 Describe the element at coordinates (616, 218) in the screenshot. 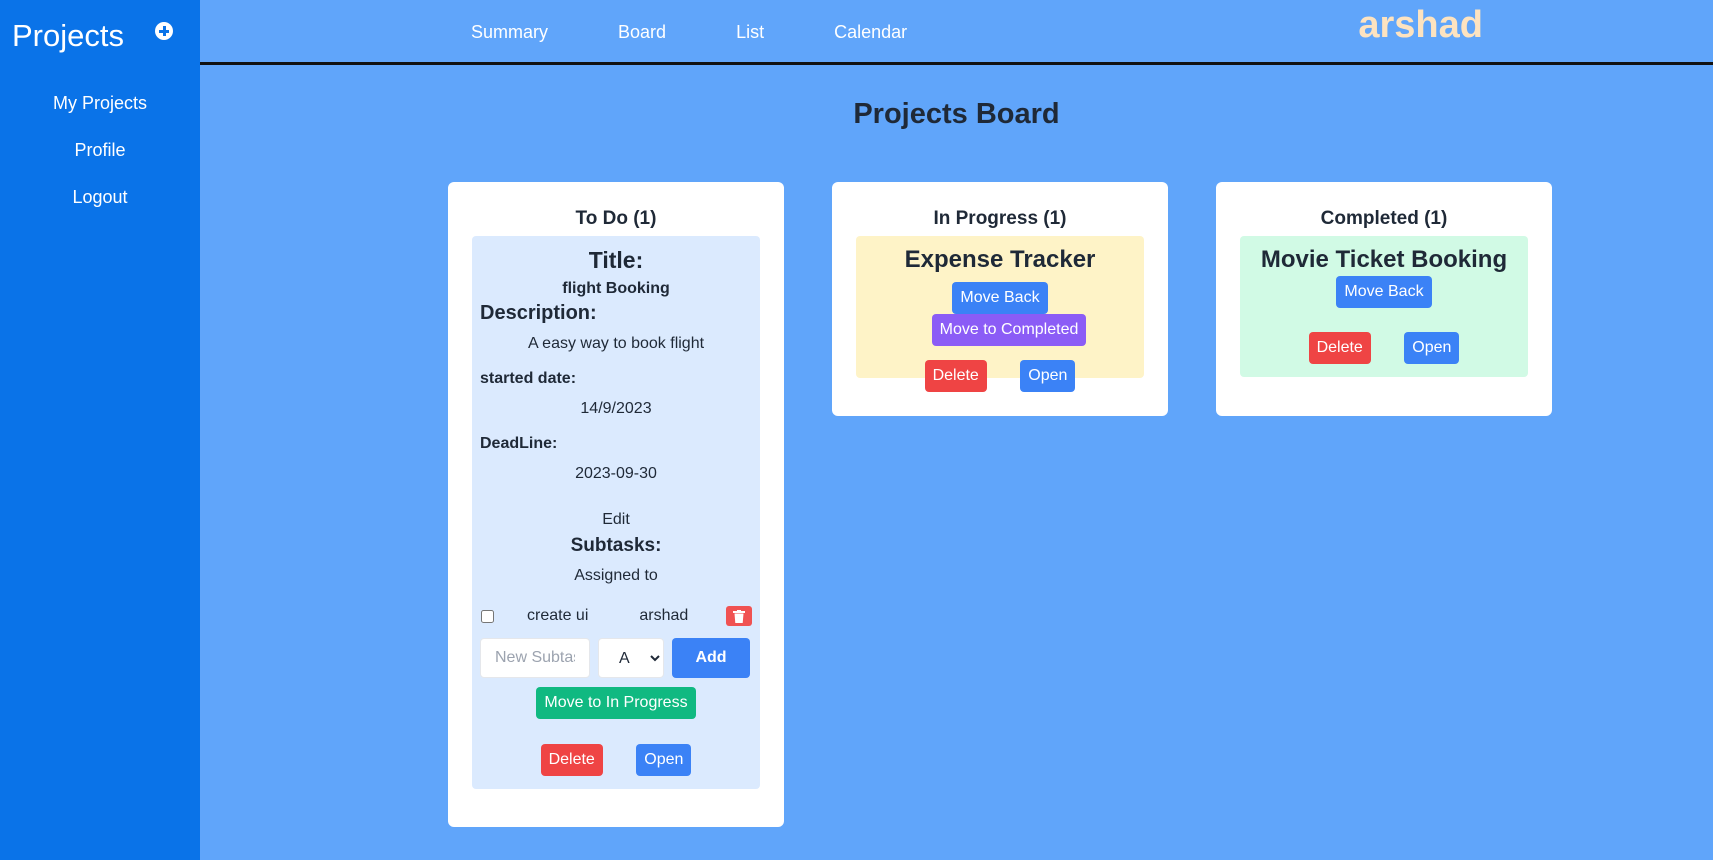

I see `column-header-todo: To Do (1)` at that location.